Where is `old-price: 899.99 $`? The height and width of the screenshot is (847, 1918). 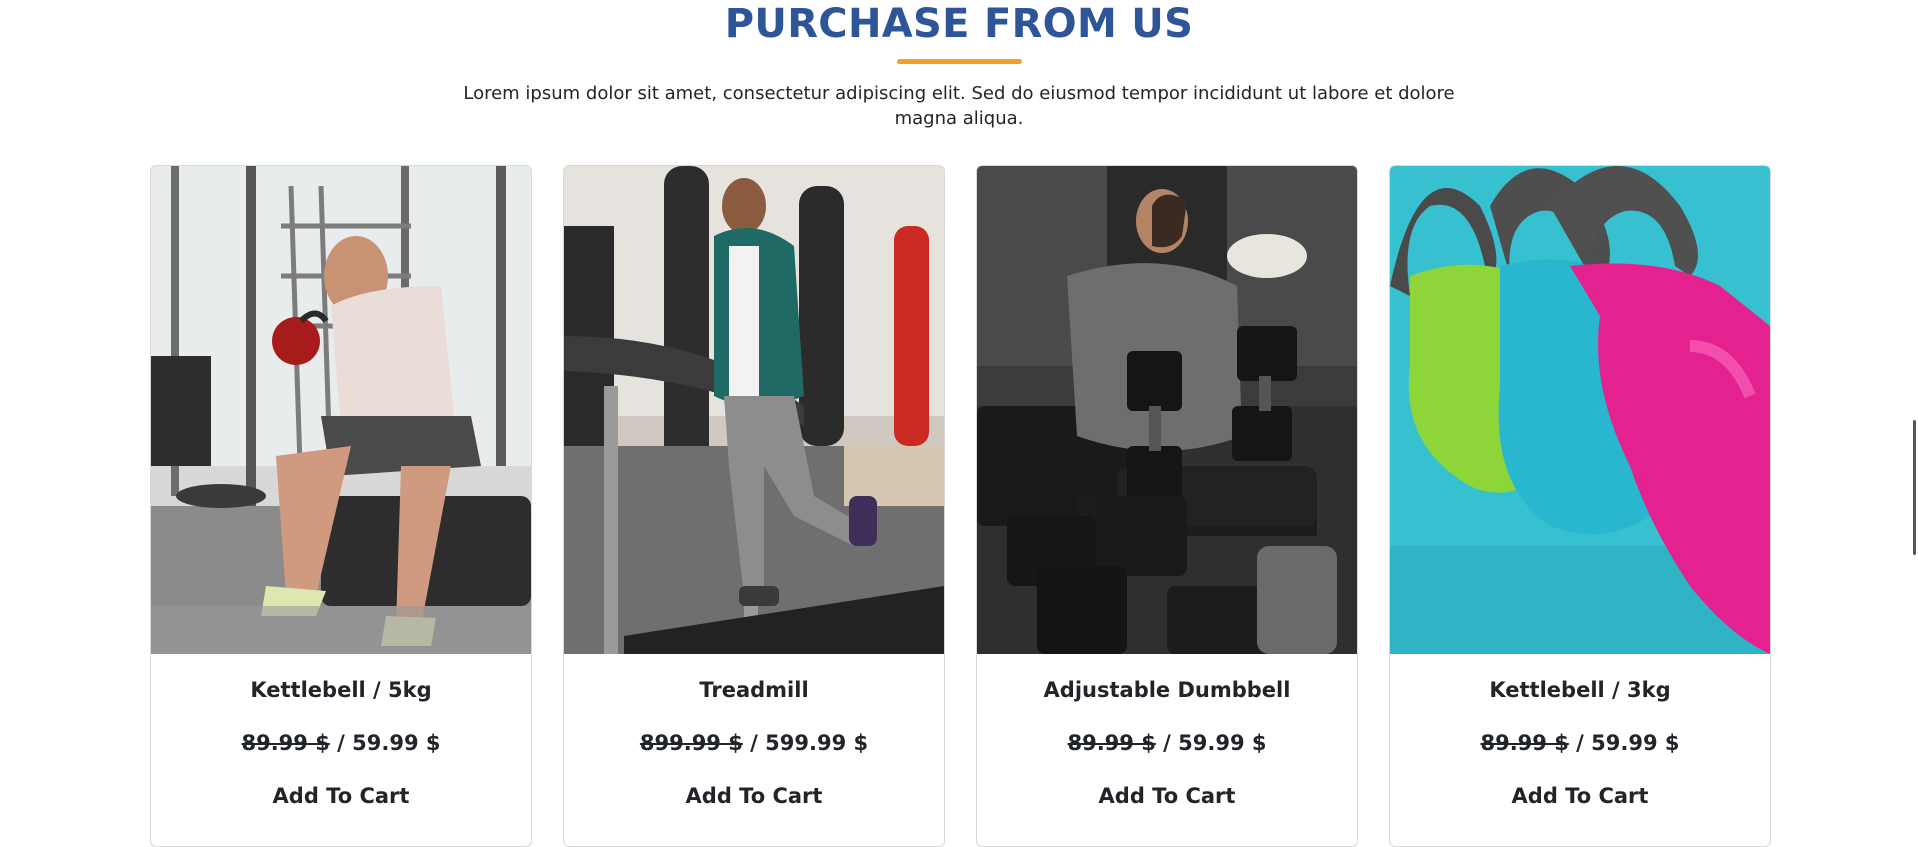 old-price: 899.99 $ is located at coordinates (691, 743).